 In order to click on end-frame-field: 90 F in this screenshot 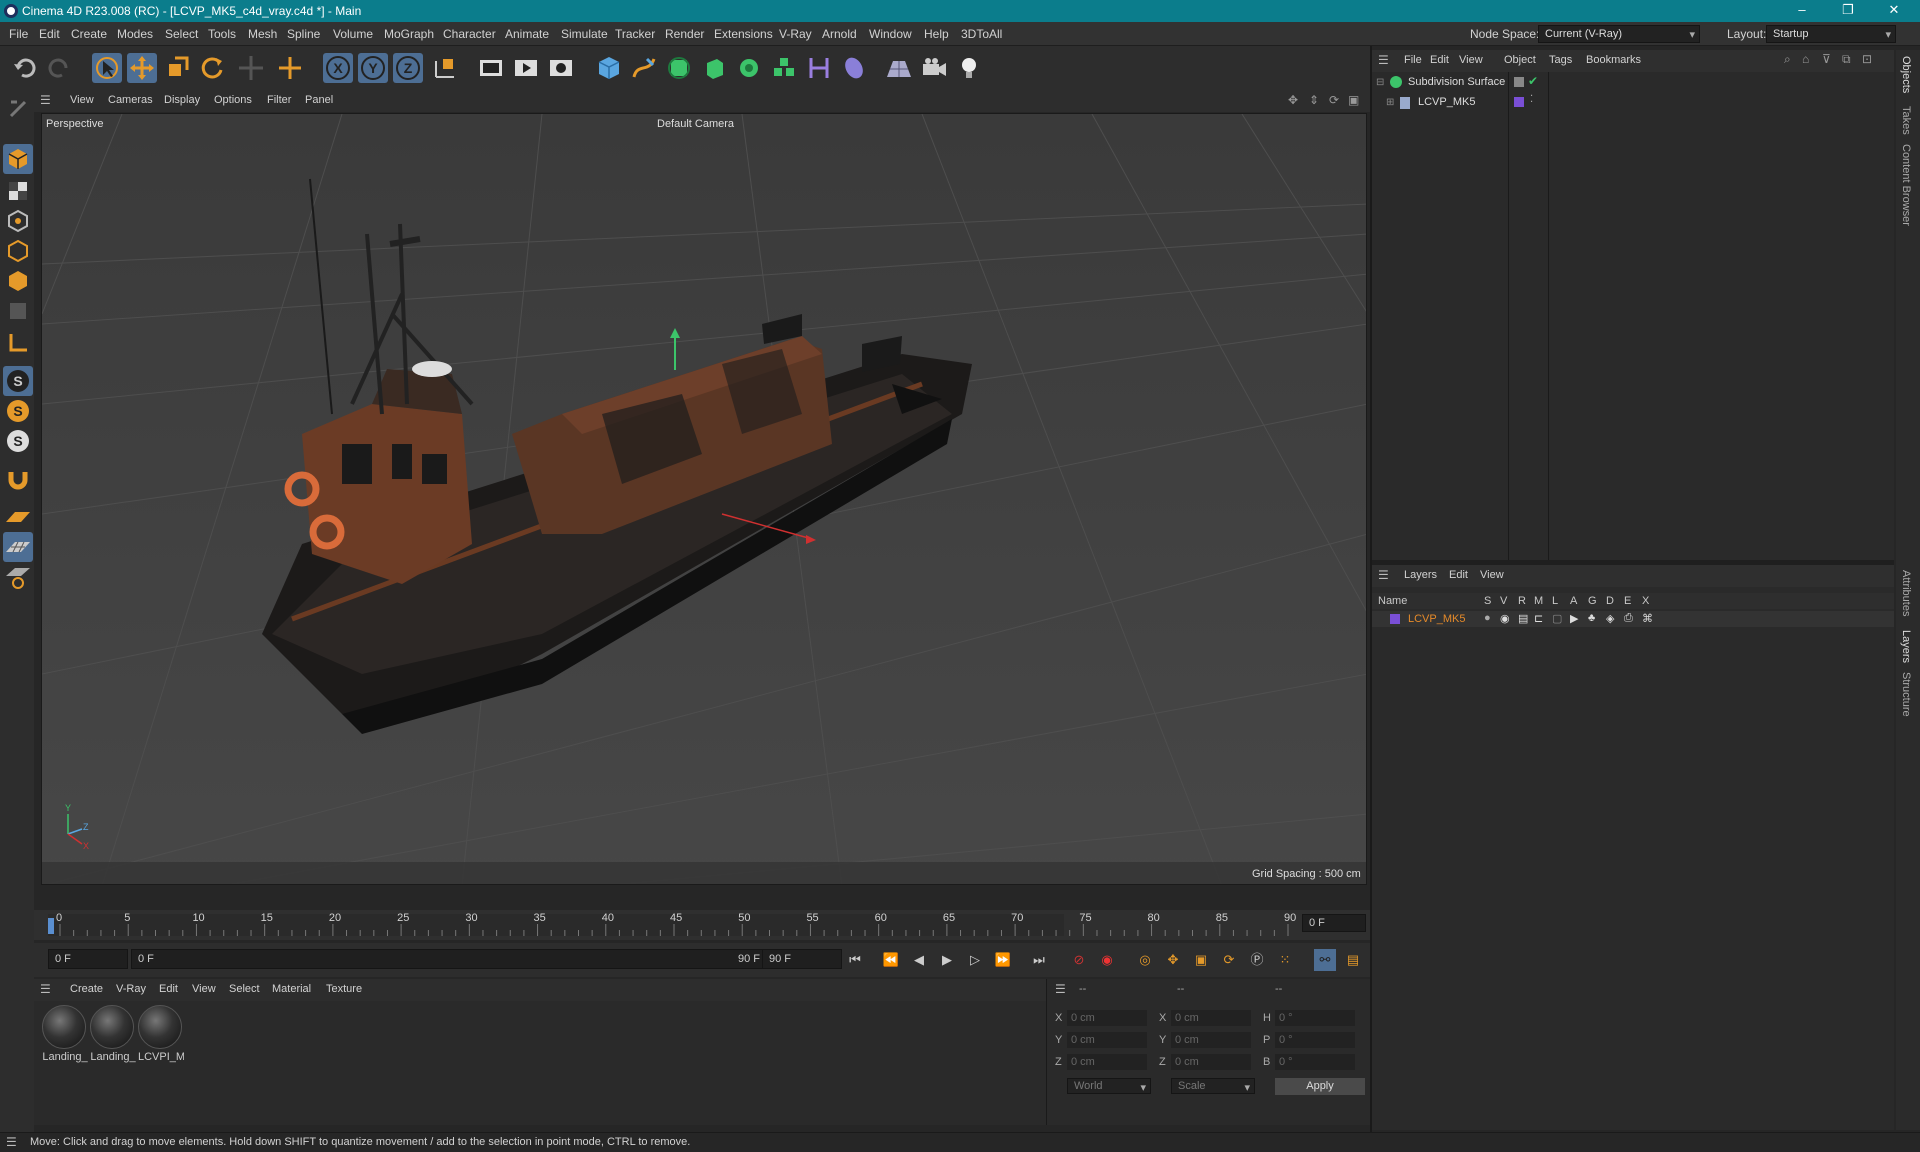, I will do `click(802, 959)`.